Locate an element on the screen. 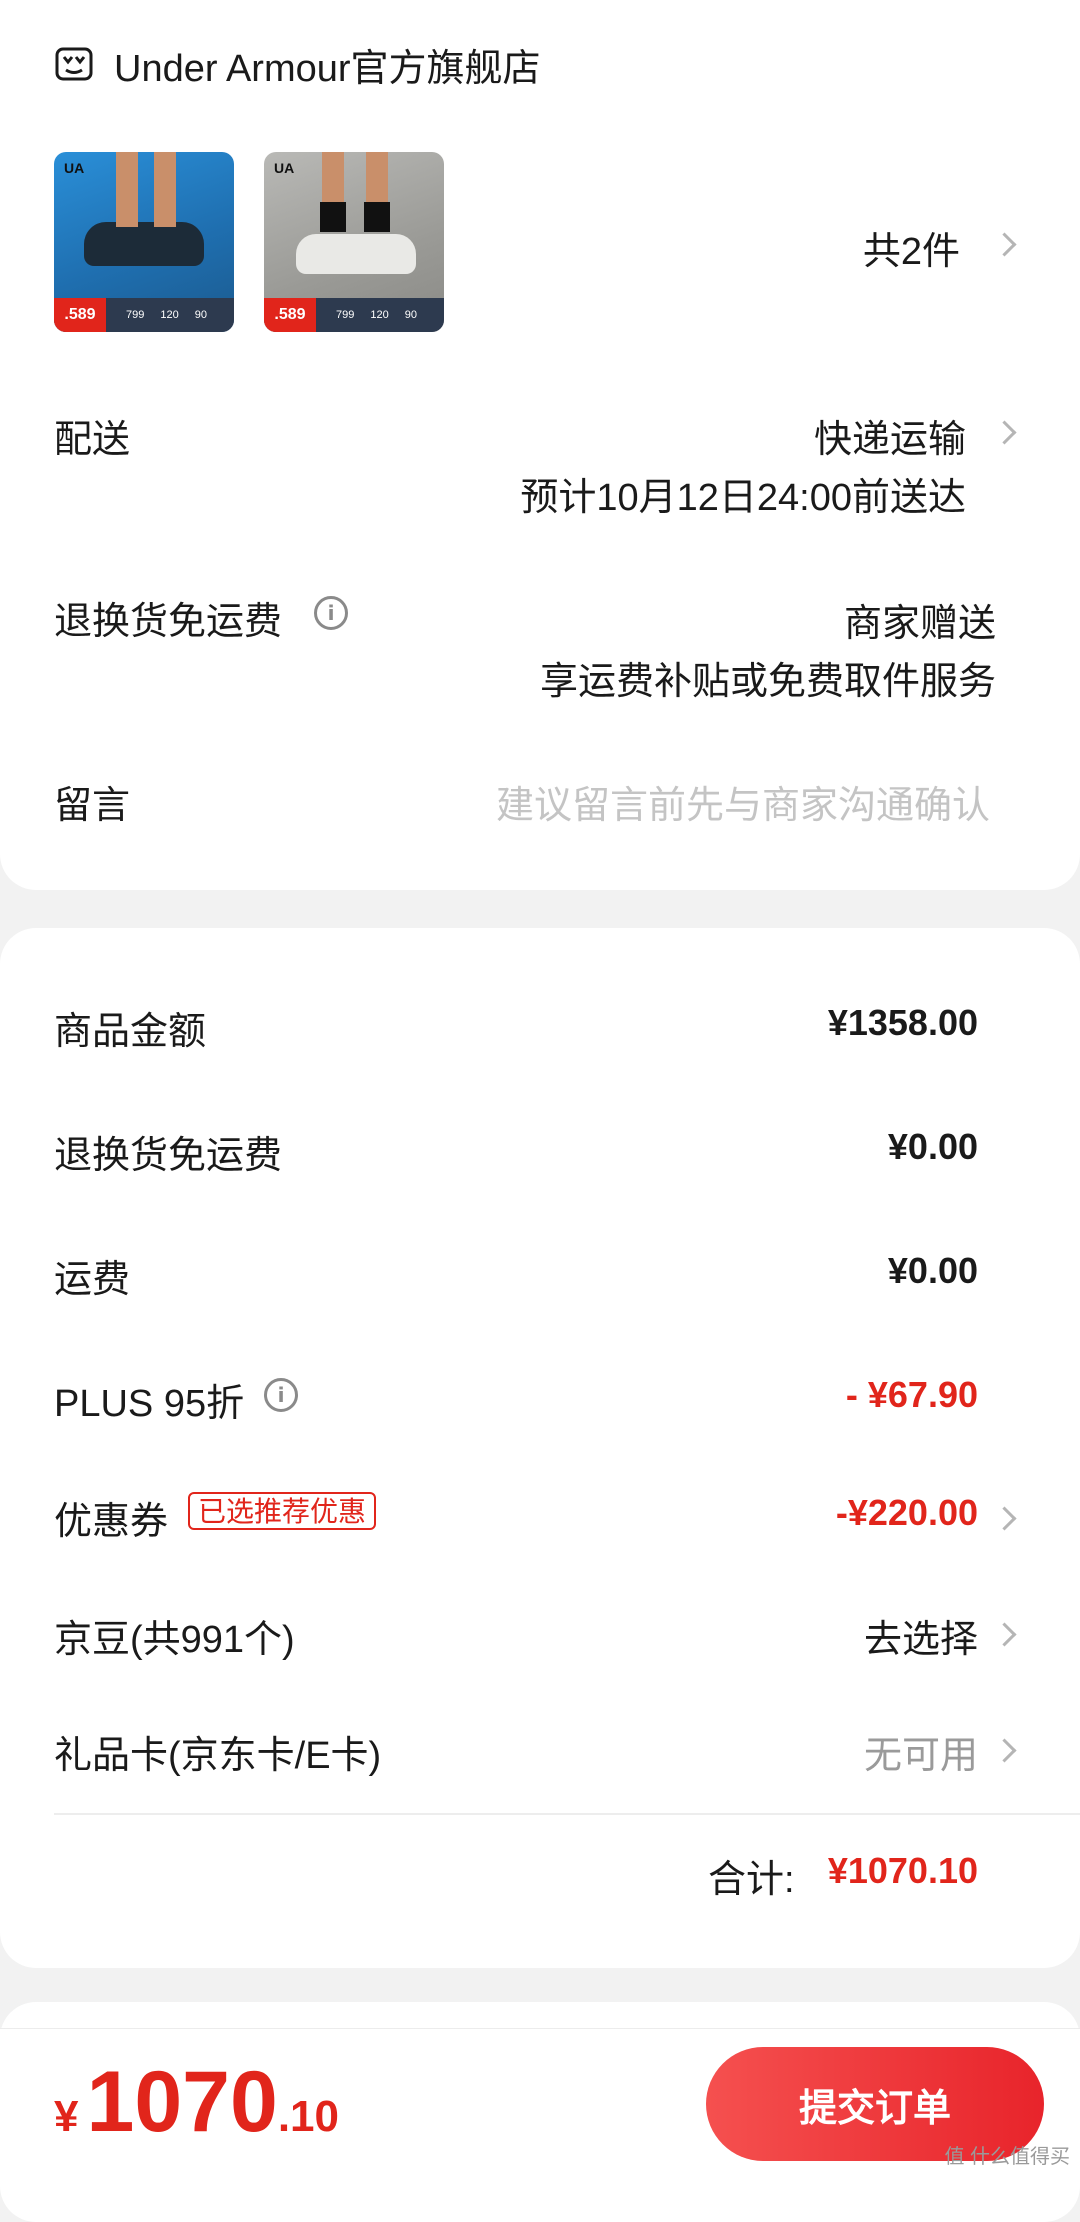  footer-amount-int: 1070 is located at coordinates (182, 2102).